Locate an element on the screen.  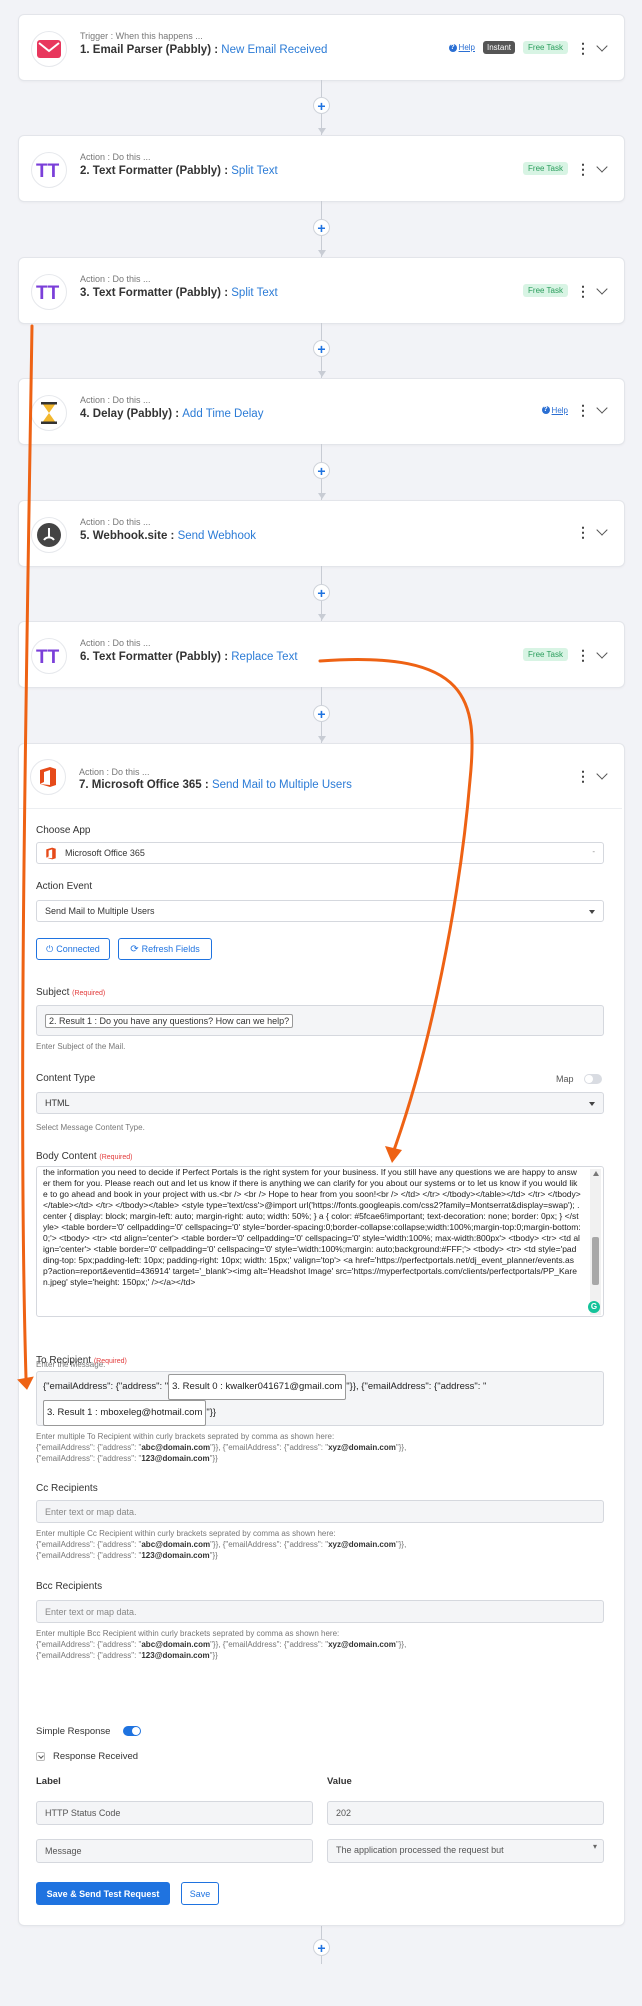
annotation-arrowhead-left is located at coordinates (25, 1383).